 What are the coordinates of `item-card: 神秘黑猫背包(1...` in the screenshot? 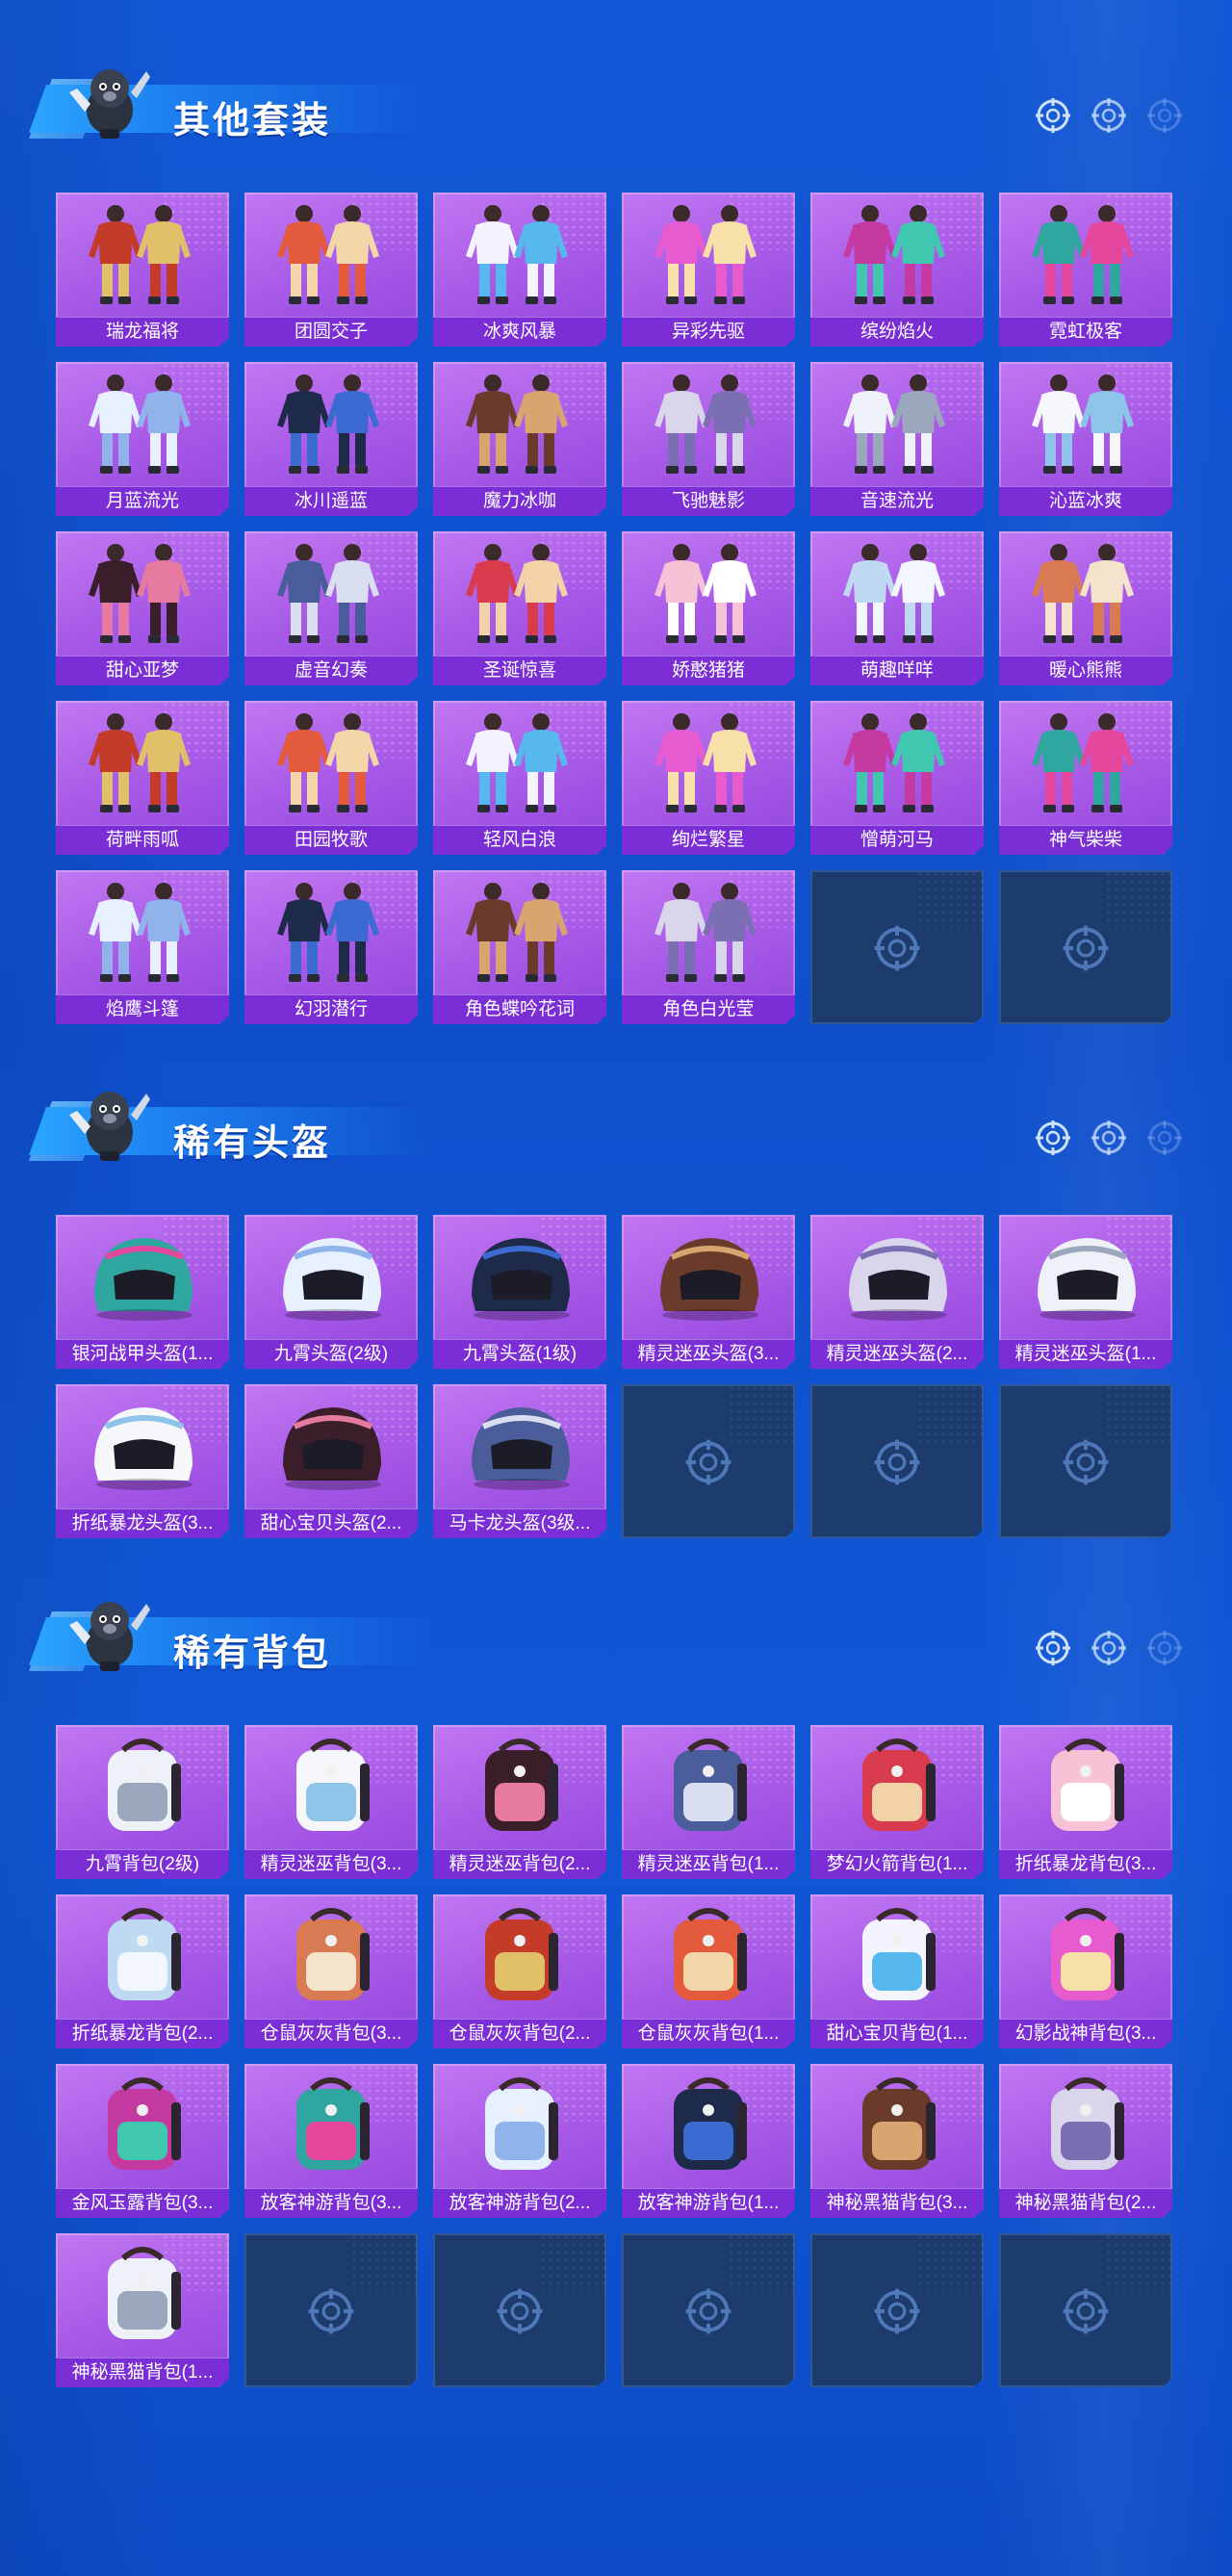 It's located at (142, 2310).